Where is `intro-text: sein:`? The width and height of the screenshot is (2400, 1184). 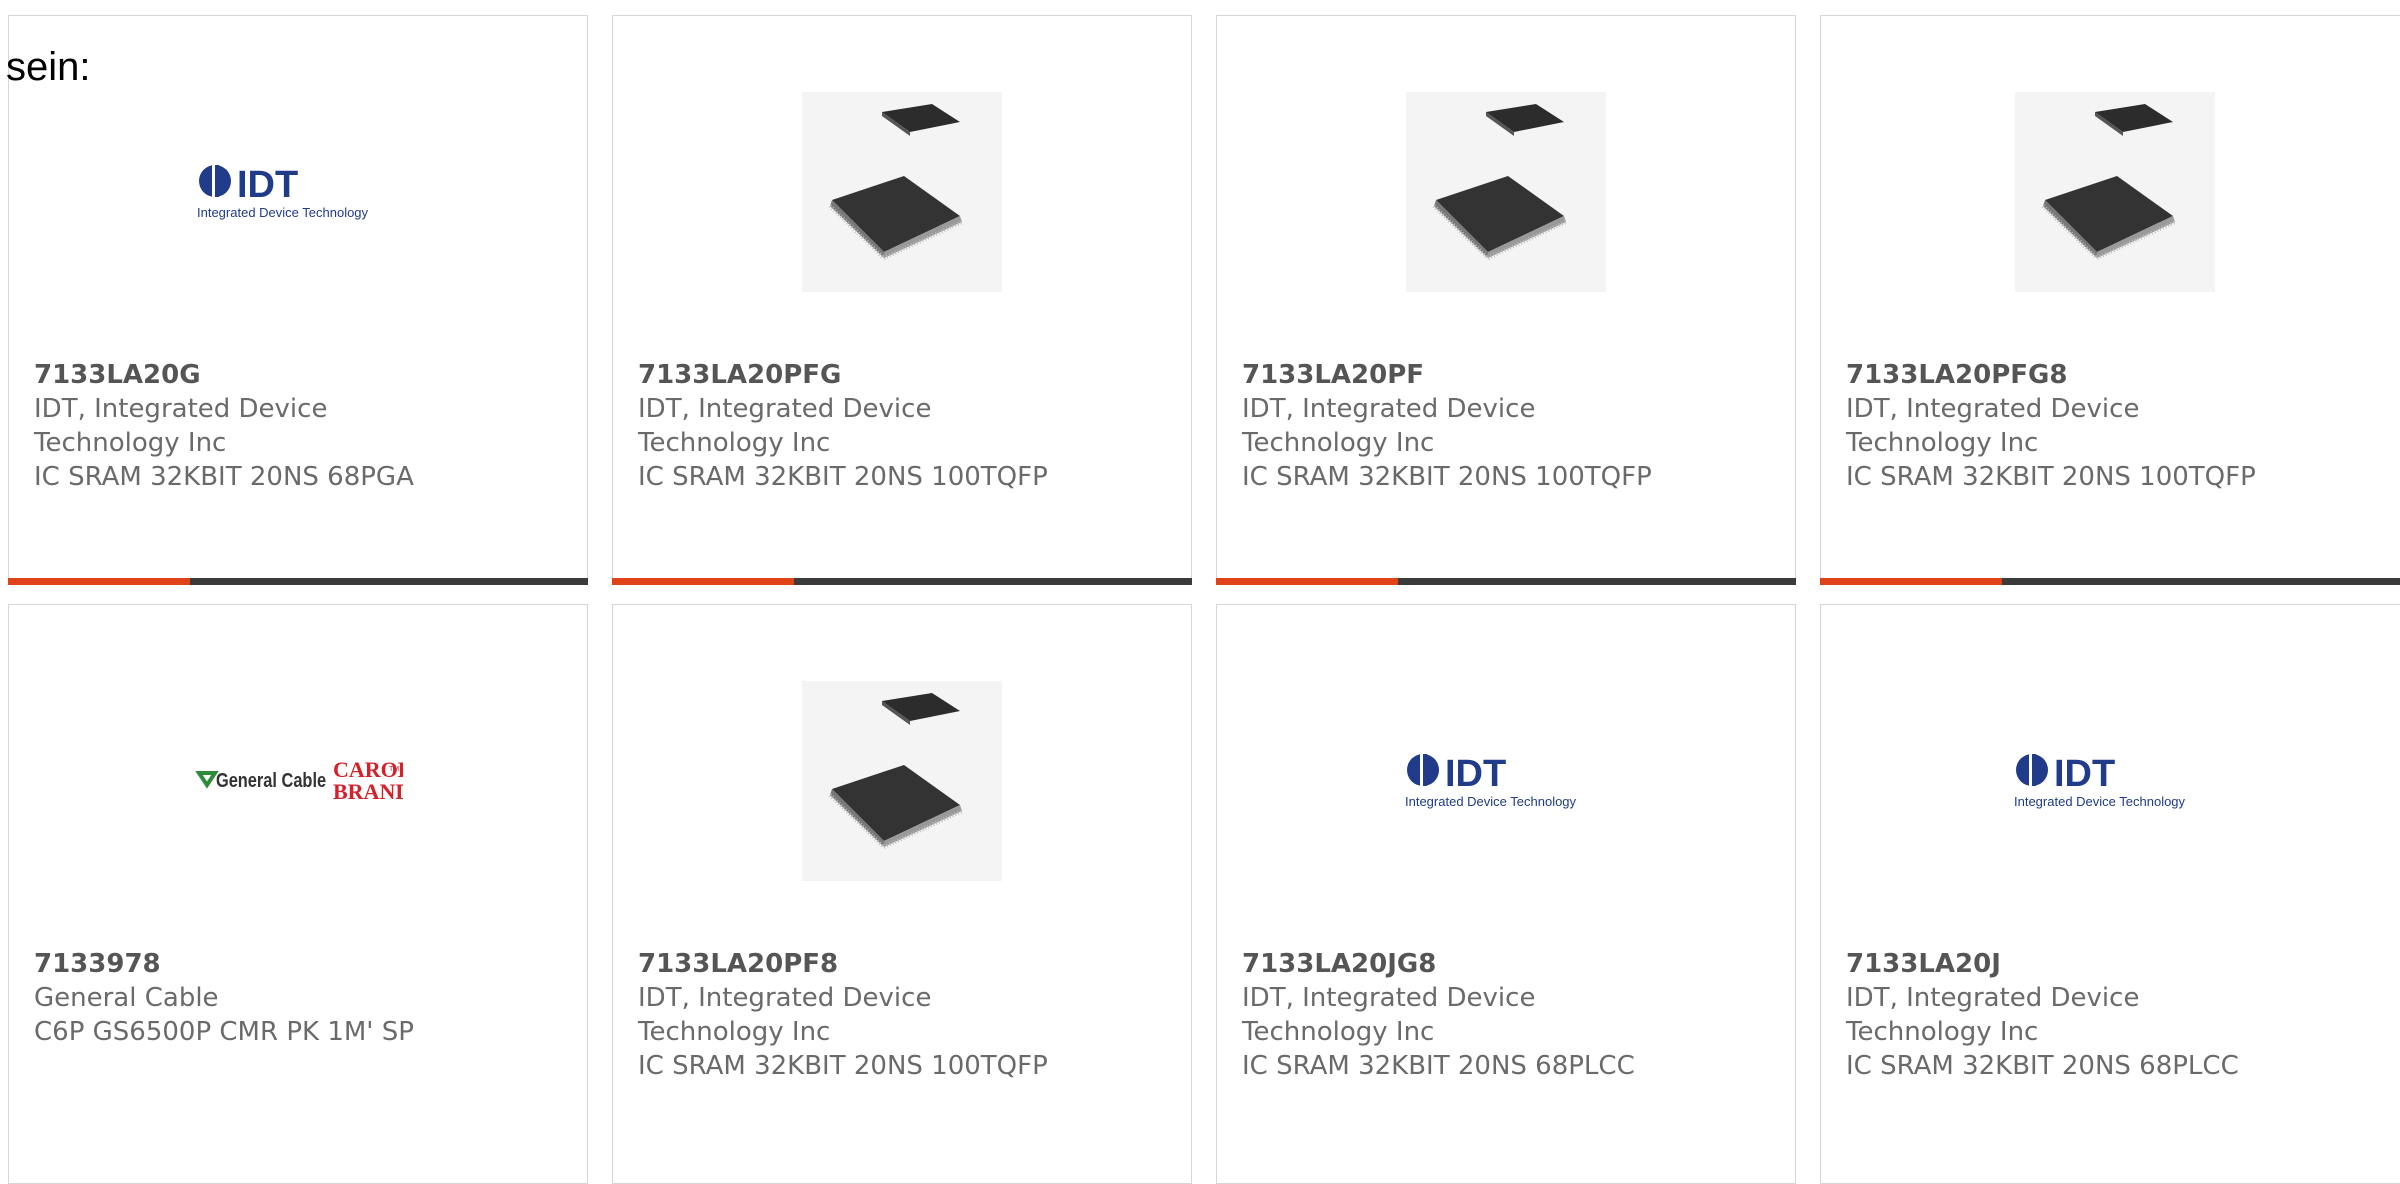 intro-text: sein: is located at coordinates (48, 67).